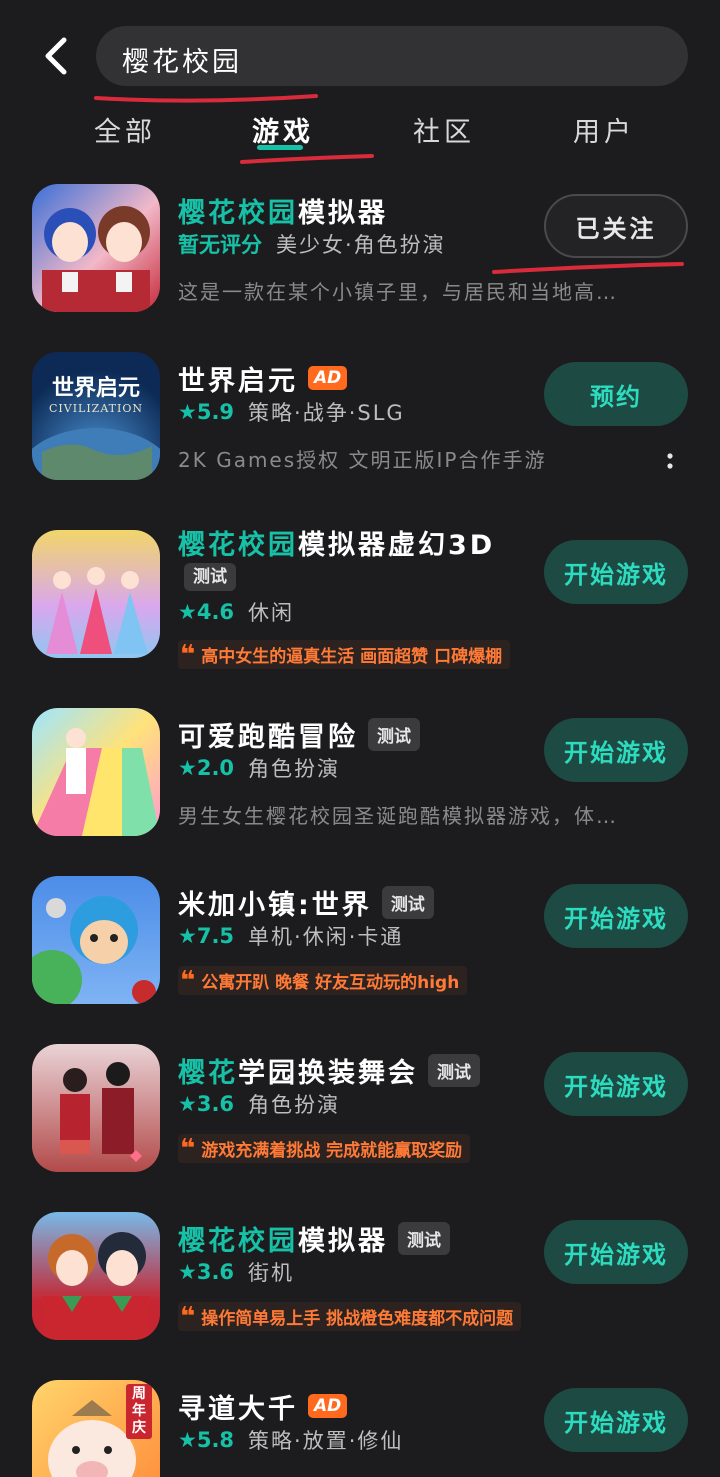 Image resolution: width=720 pixels, height=1477 pixels. Describe the element at coordinates (96, 594) in the screenshot. I see `princess-dresses-icon` at that location.